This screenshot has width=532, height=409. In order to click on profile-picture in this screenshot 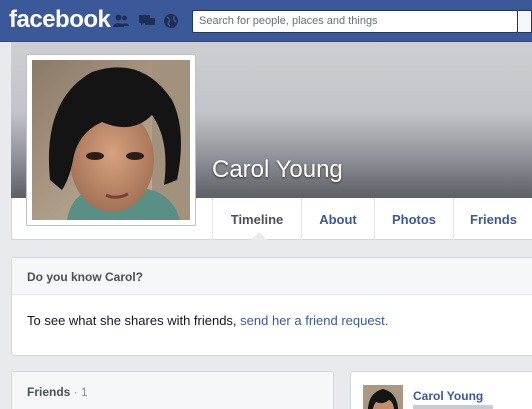, I will do `click(111, 140)`.